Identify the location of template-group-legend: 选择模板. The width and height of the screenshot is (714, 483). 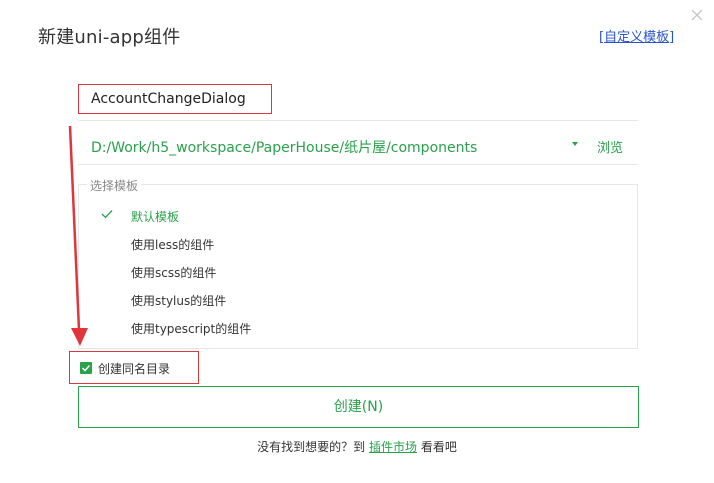
(114, 185).